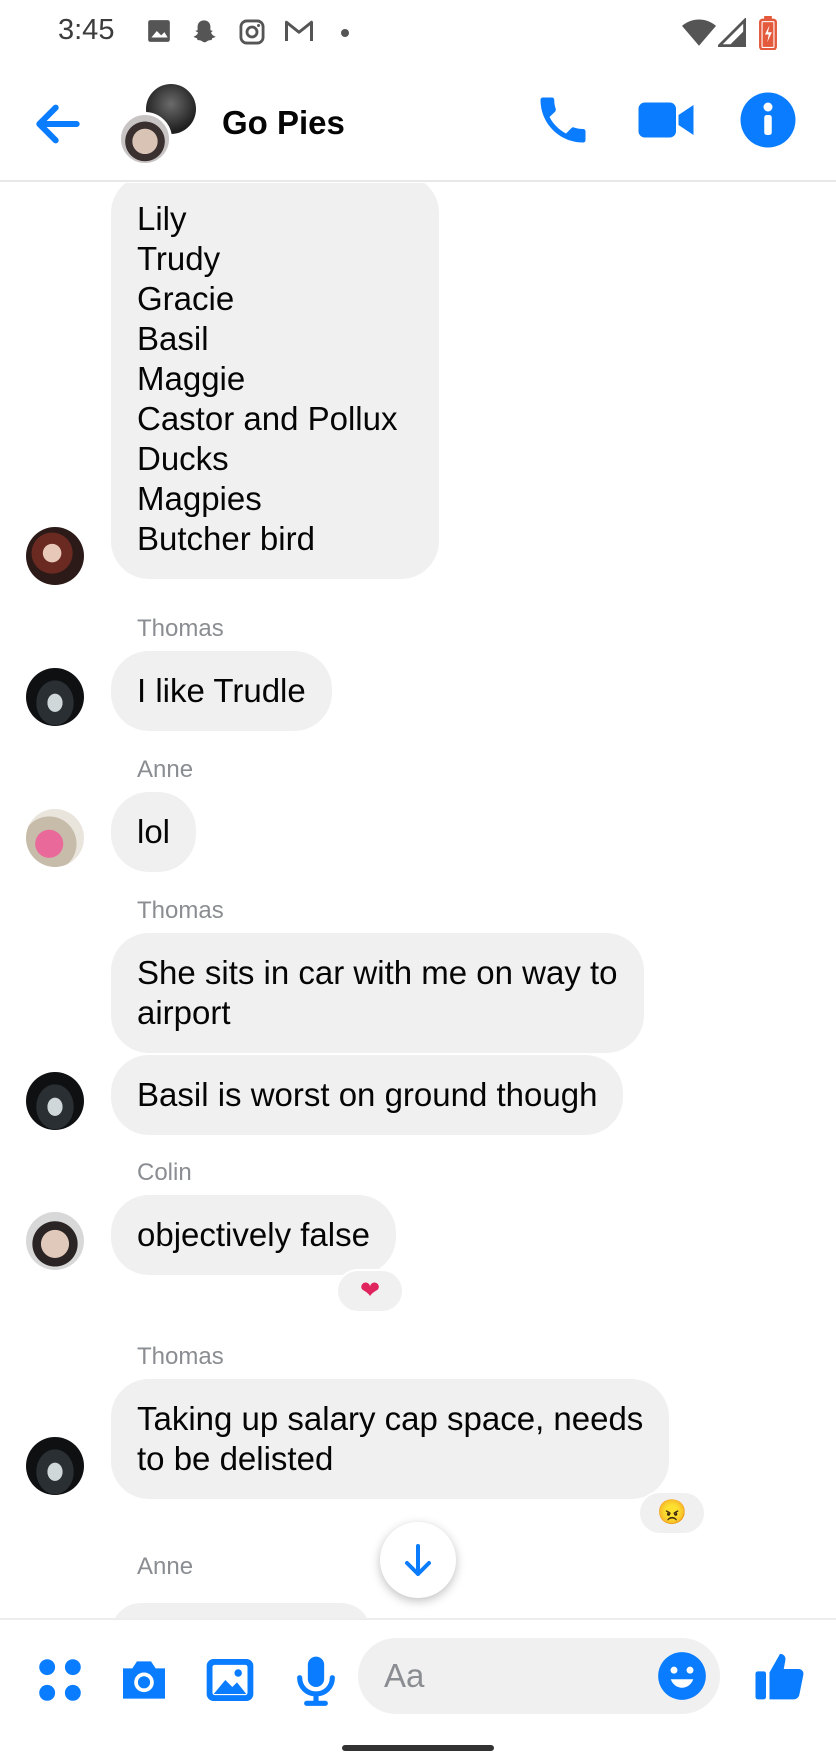  What do you see at coordinates (418, 125) in the screenshot?
I see `conversation-header: Go Pies` at bounding box center [418, 125].